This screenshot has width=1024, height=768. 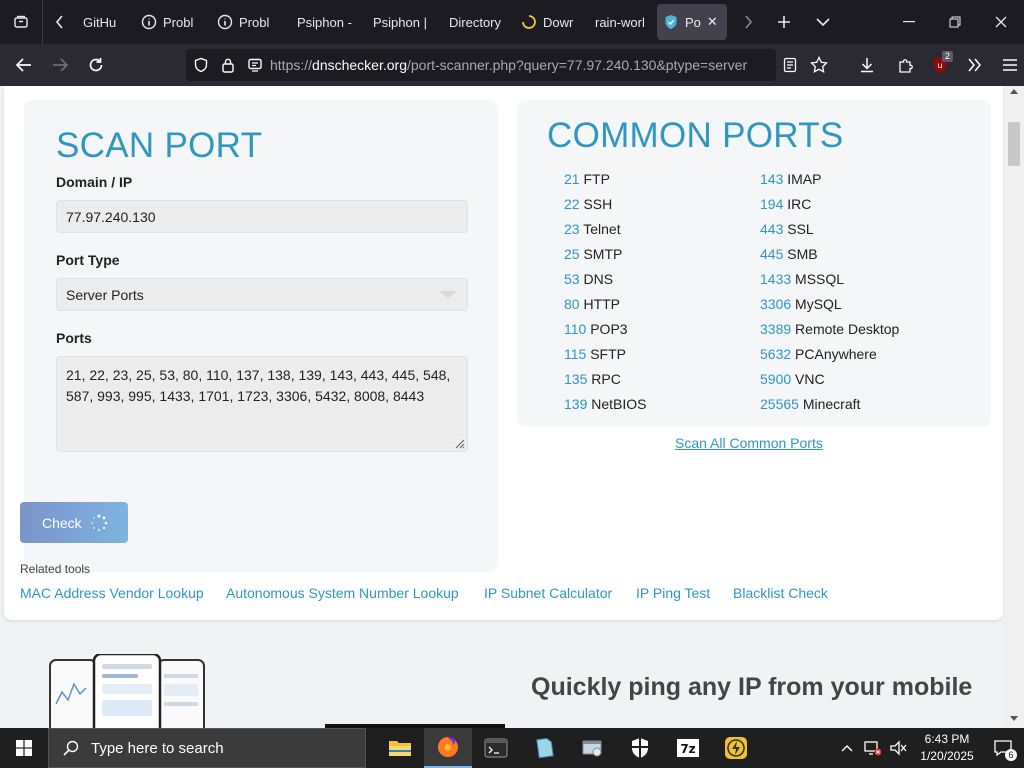 What do you see at coordinates (207, 748) in the screenshot?
I see `taskbar-search-box: Type here to search` at bounding box center [207, 748].